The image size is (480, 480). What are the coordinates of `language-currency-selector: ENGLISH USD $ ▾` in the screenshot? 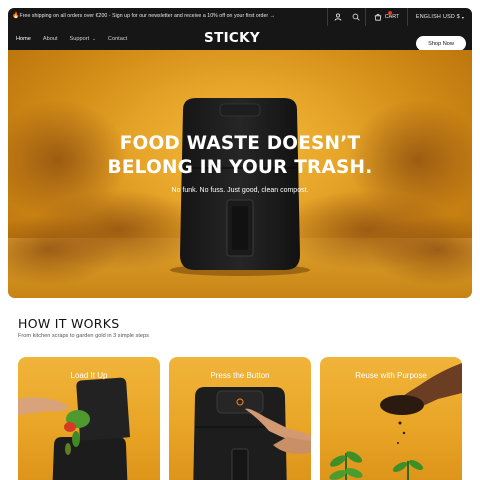 It's located at (439, 17).